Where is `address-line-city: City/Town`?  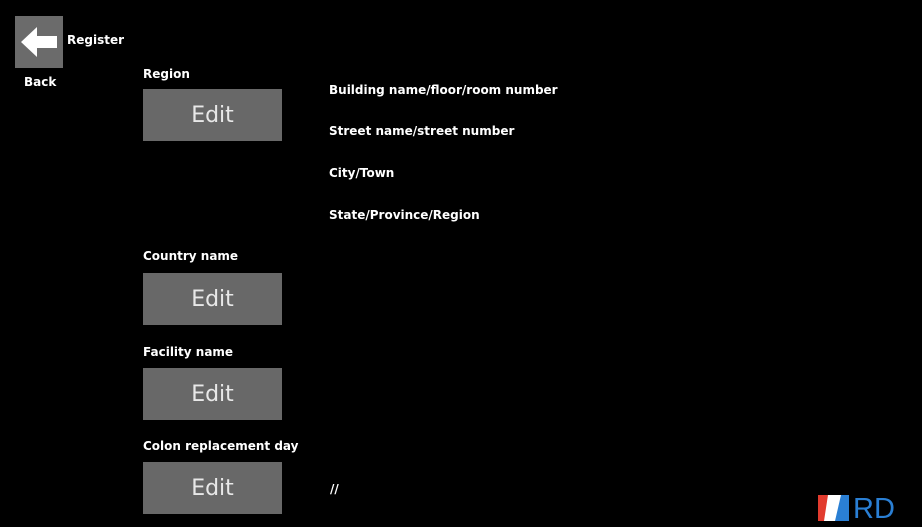 address-line-city: City/Town is located at coordinates (362, 173).